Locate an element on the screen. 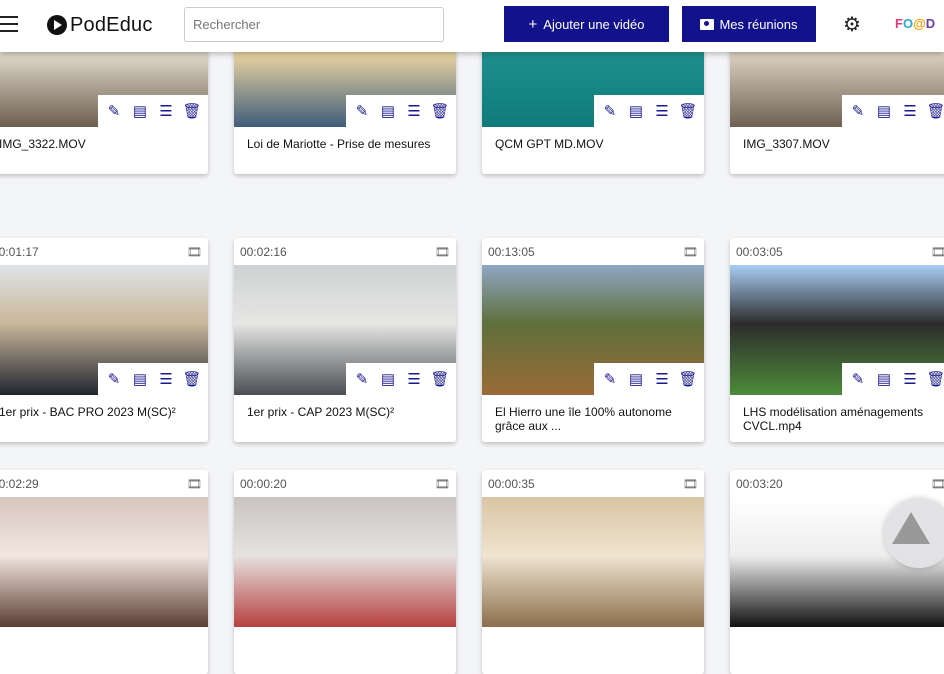 Image resolution: width=944 pixels, height=674 pixels. menu-icon is located at coordinates (9, 25).